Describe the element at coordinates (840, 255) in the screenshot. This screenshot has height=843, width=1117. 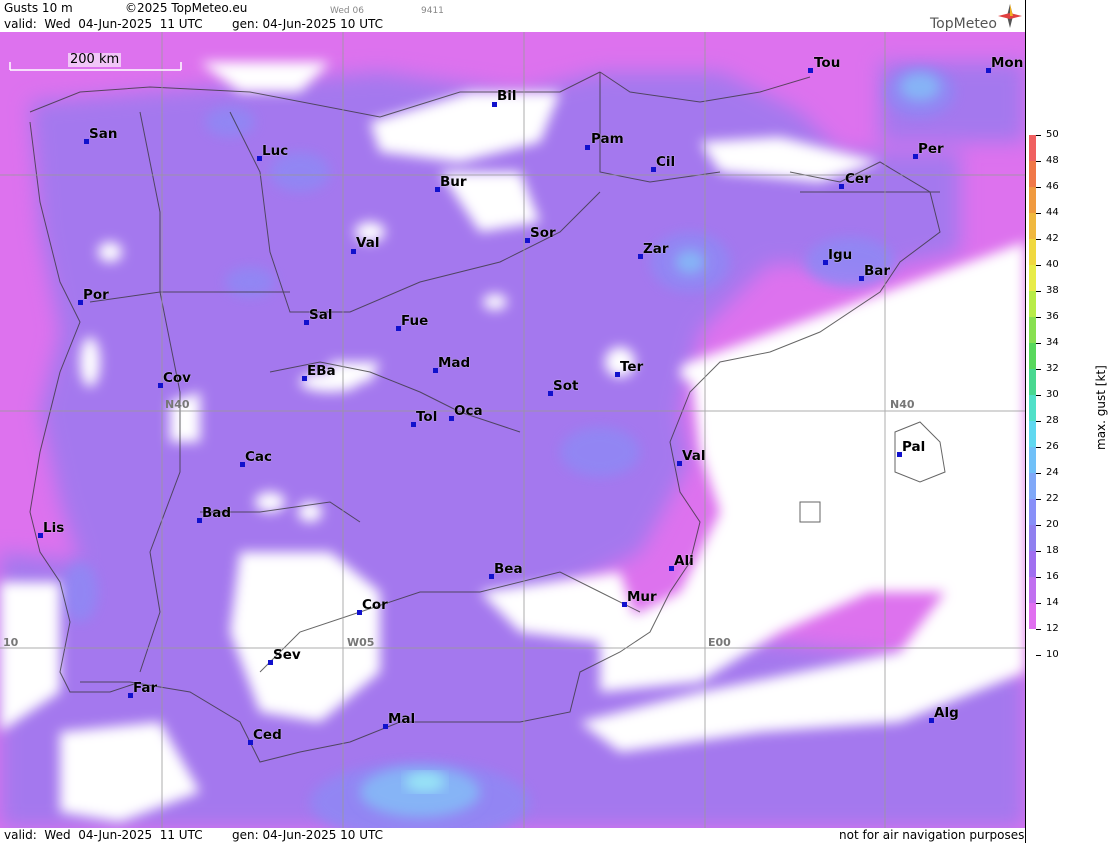
I see `city-label: Igu` at that location.